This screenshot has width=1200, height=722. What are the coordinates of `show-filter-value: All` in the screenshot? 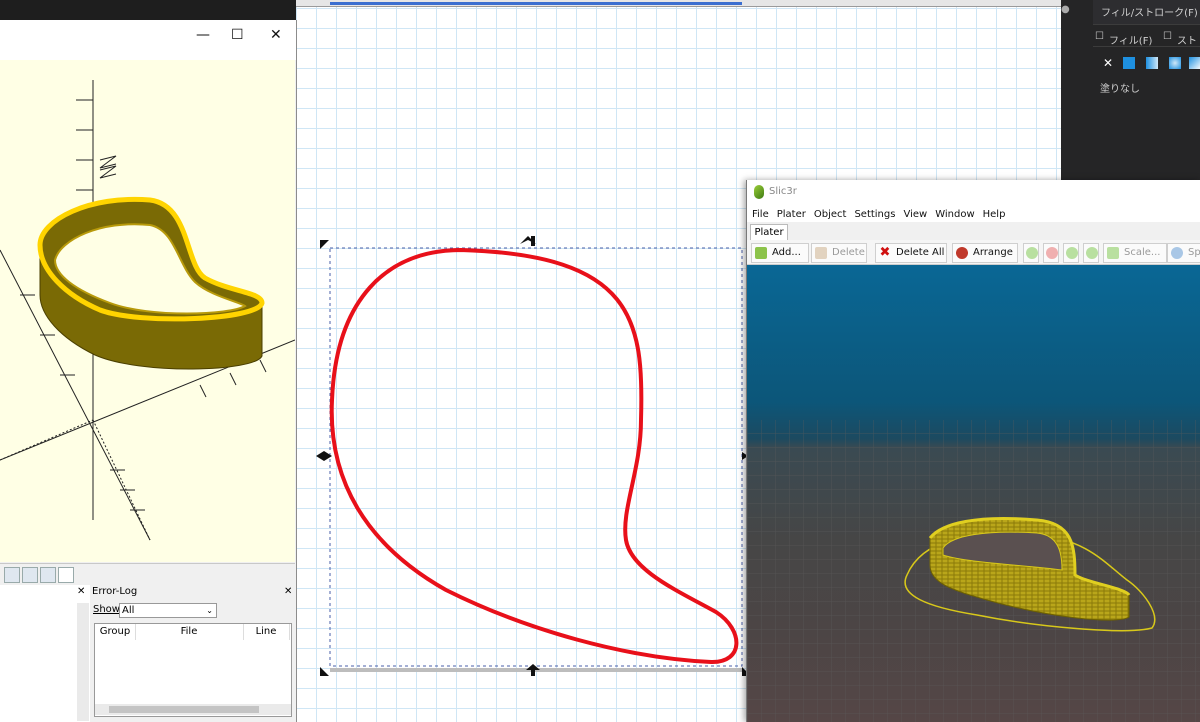 It's located at (128, 610).